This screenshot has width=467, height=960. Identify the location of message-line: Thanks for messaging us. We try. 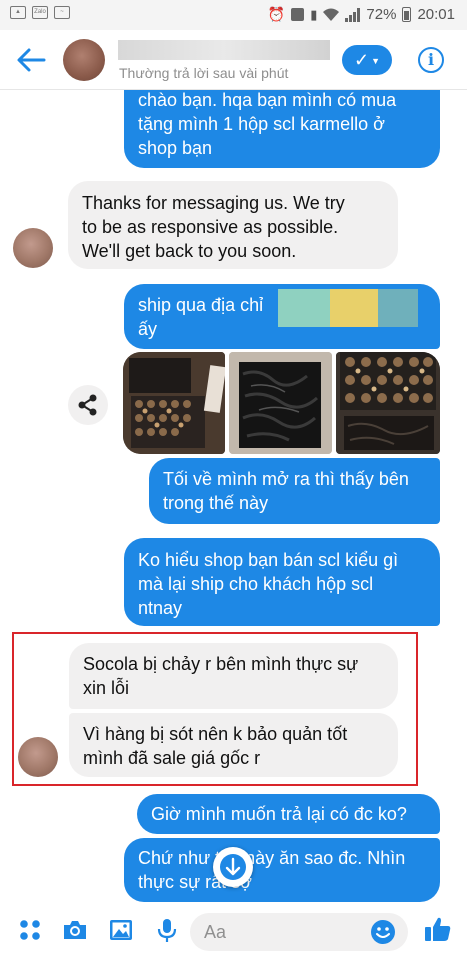
(213, 203).